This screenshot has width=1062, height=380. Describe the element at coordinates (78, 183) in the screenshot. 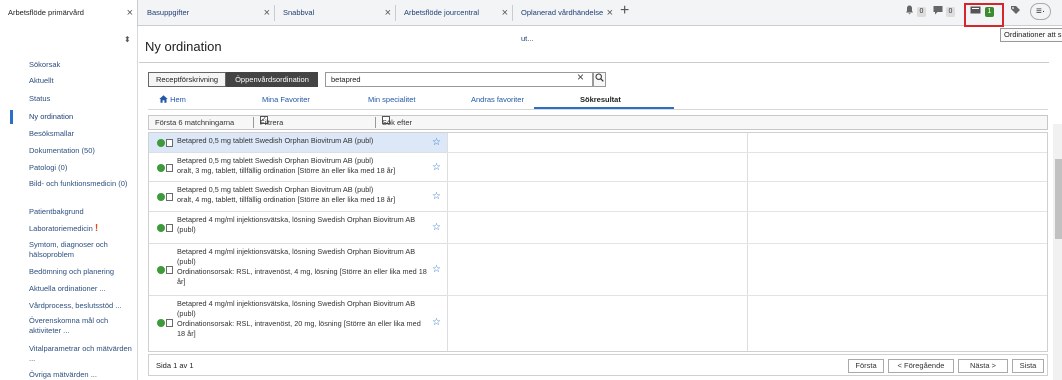

I see `sidebar-item-label: Bild- och funktionsmedicin (0)` at that location.